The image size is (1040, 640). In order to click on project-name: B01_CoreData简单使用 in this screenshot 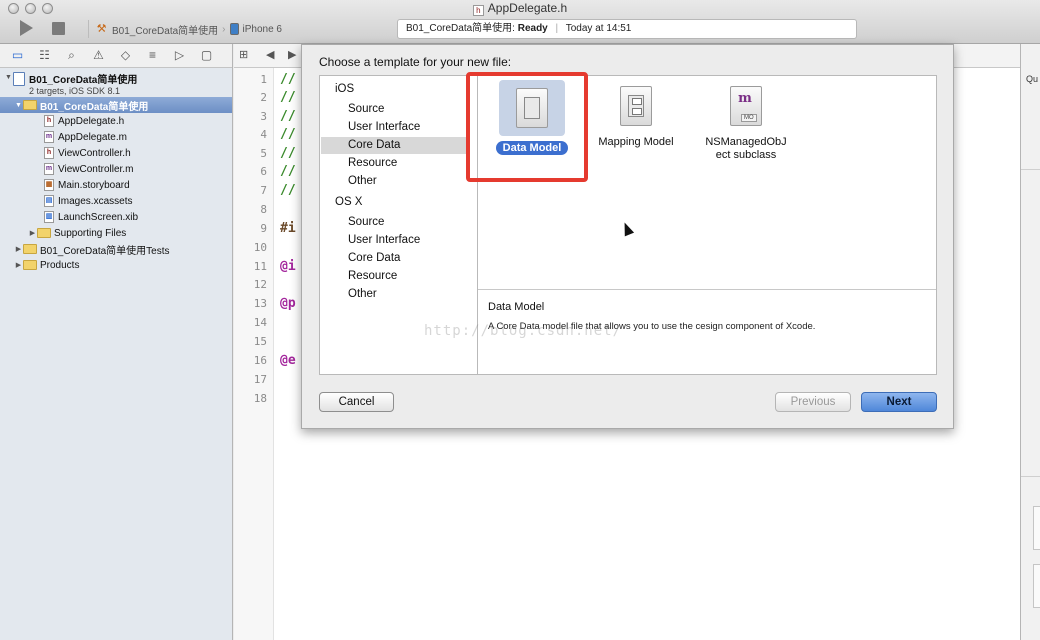, I will do `click(83, 80)`.